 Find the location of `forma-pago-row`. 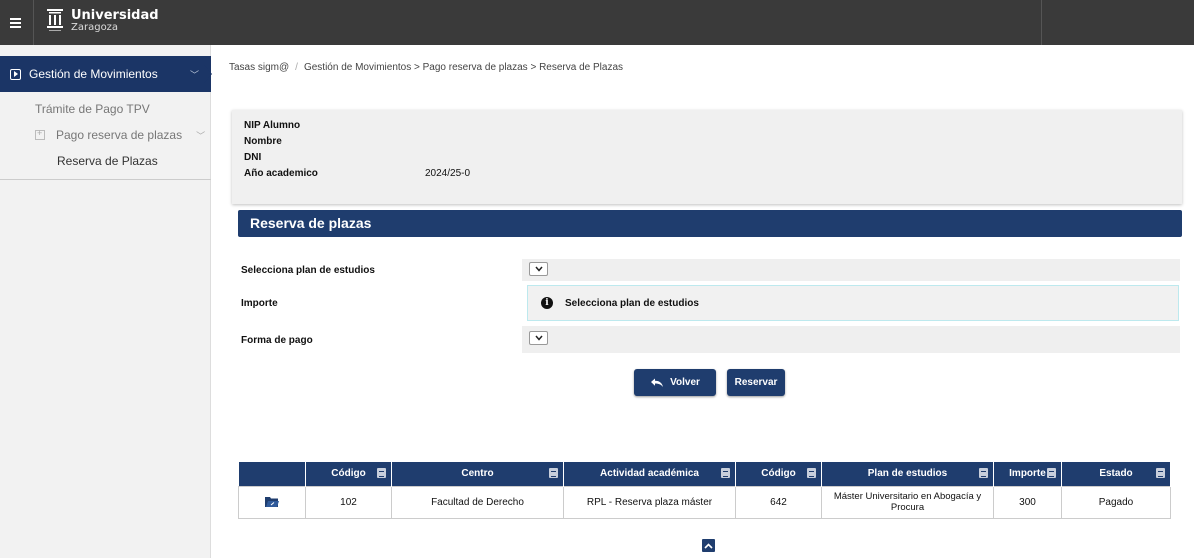

forma-pago-row is located at coordinates (851, 339).